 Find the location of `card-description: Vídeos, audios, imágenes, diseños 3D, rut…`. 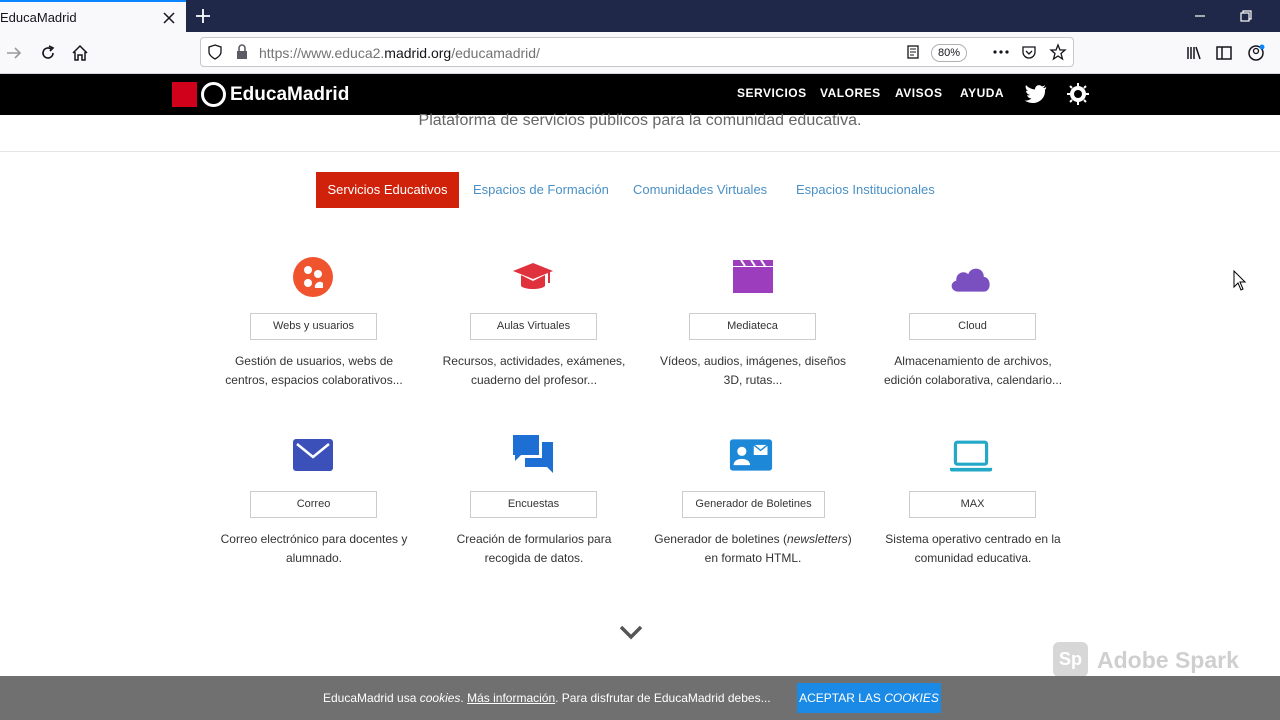

card-description: Vídeos, audios, imágenes, diseños 3D, rut… is located at coordinates (753, 370).